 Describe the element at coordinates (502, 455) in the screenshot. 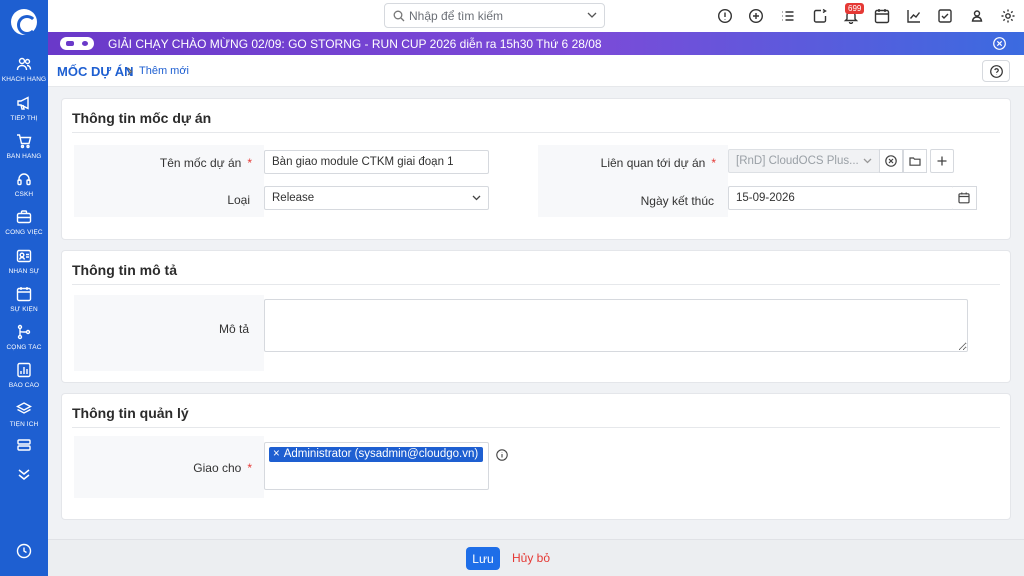

I see `info-icon` at that location.